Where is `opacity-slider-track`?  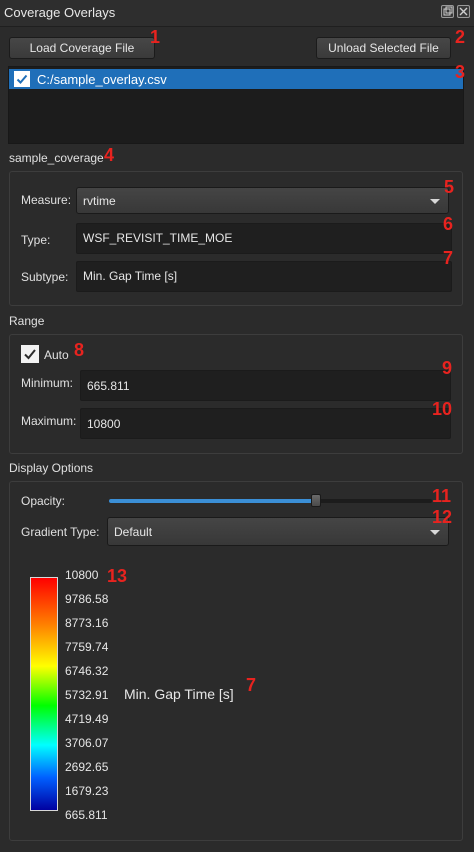
opacity-slider-track is located at coordinates (270, 500).